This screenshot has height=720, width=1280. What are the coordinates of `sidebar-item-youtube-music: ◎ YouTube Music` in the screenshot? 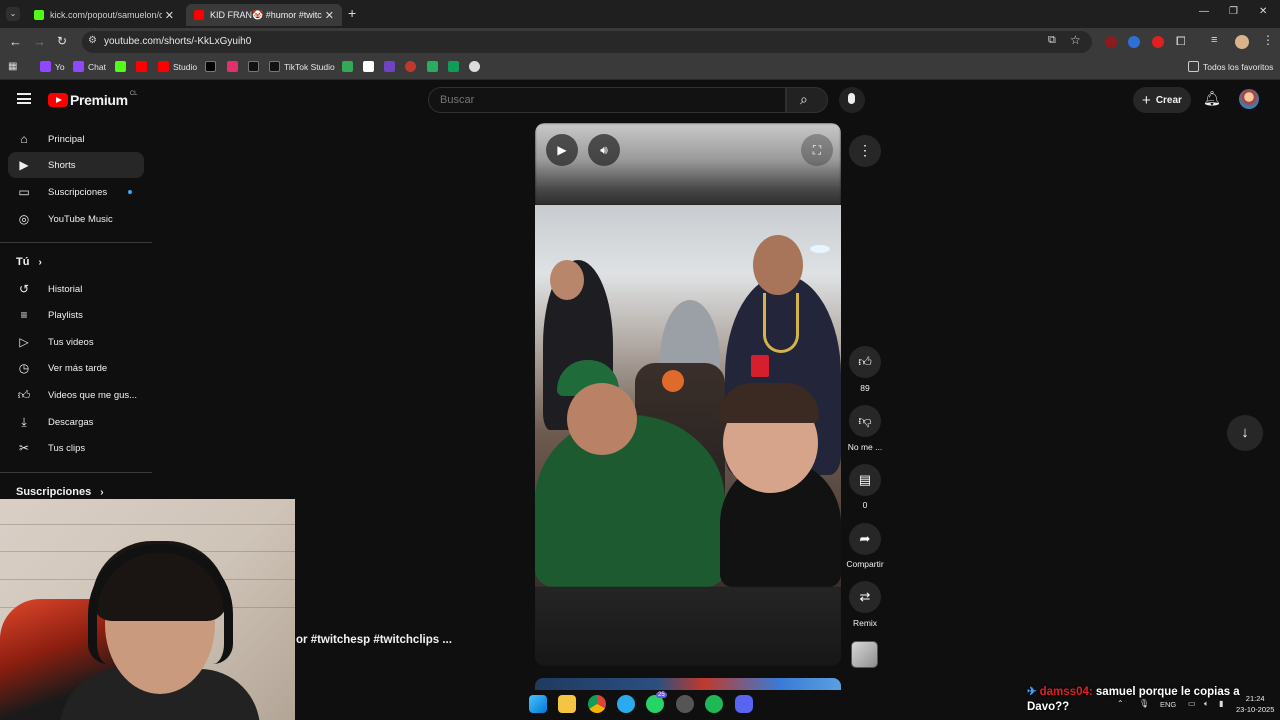 It's located at (76, 219).